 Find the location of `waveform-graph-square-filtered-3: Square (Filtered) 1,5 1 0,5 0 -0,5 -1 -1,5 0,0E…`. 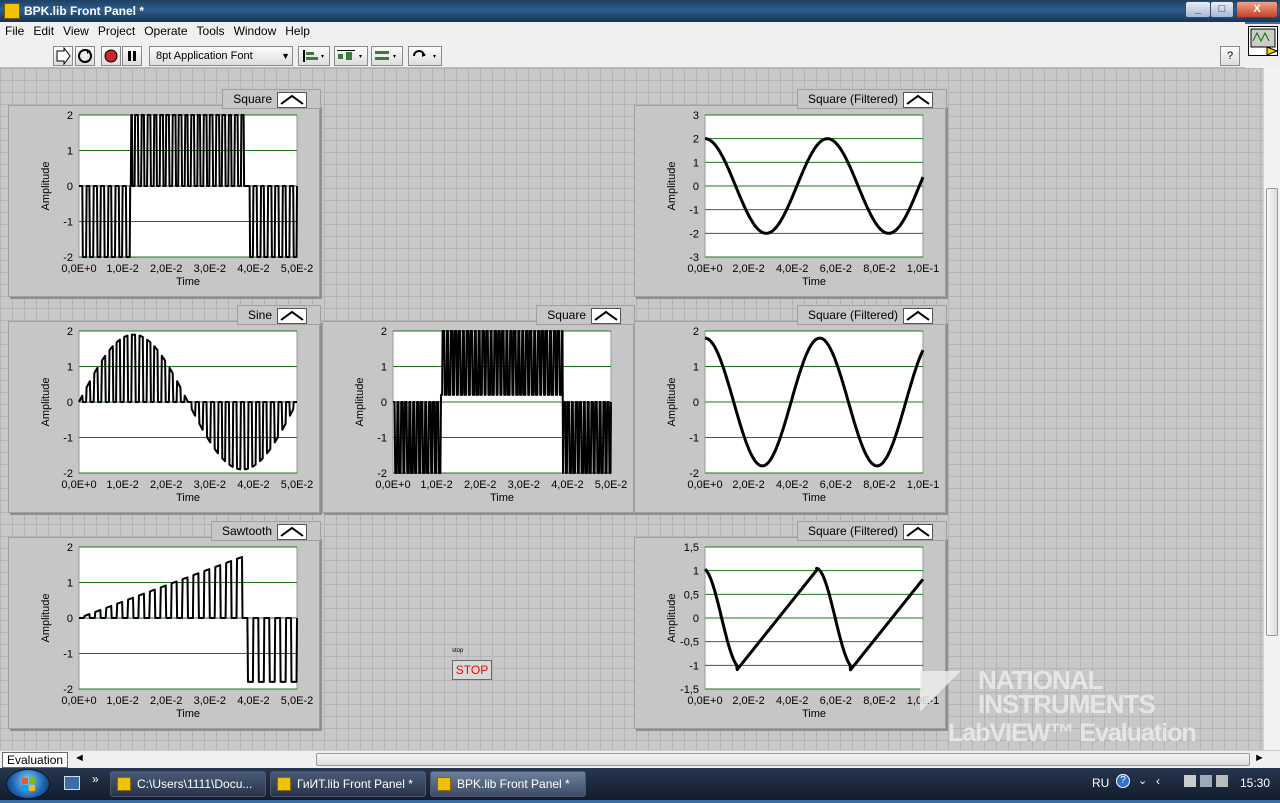

waveform-graph-square-filtered-3: Square (Filtered) 1,5 1 0,5 0 -0,5 -1 -1,5 0,0E… is located at coordinates (790, 625).